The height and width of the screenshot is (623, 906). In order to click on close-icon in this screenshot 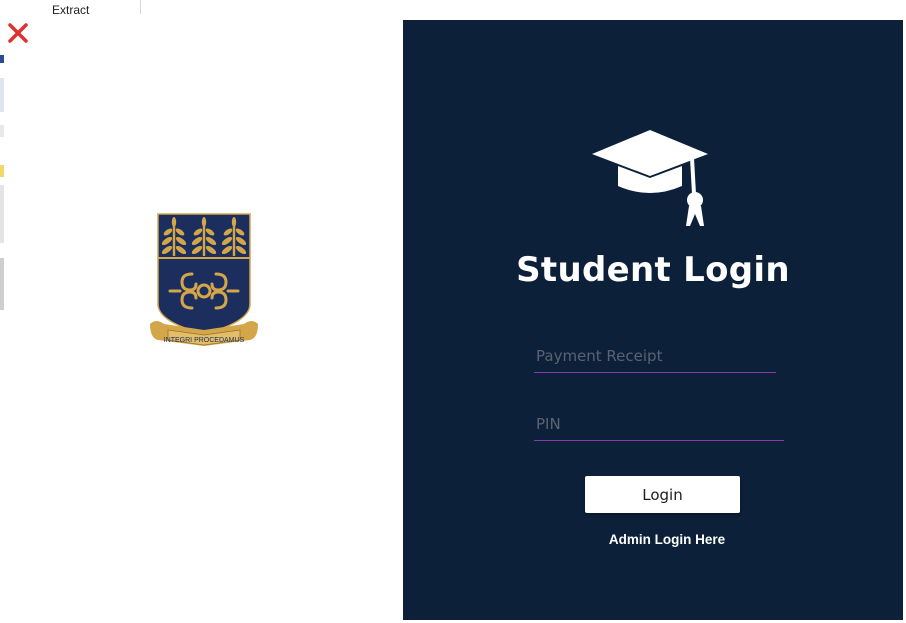, I will do `click(18, 33)`.